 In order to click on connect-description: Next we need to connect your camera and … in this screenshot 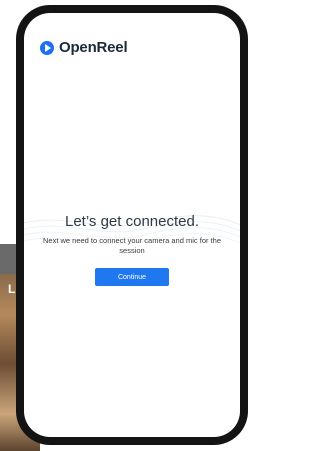, I will do `click(131, 245)`.